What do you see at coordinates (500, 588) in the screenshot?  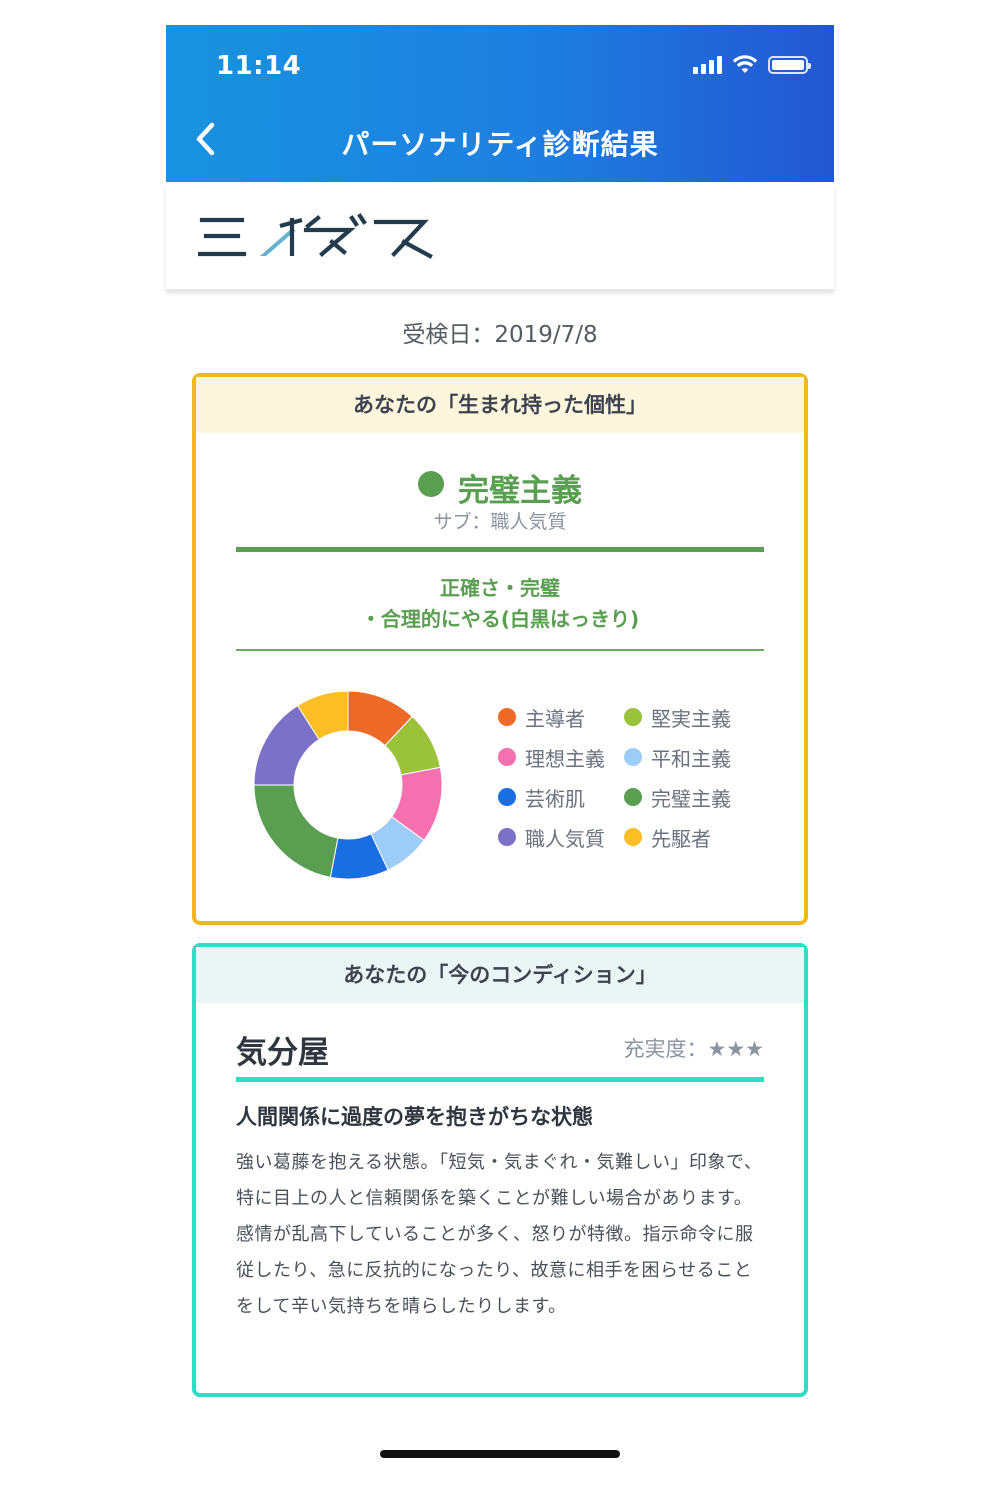 I see `description-line-1: 正確さ・完璧` at bounding box center [500, 588].